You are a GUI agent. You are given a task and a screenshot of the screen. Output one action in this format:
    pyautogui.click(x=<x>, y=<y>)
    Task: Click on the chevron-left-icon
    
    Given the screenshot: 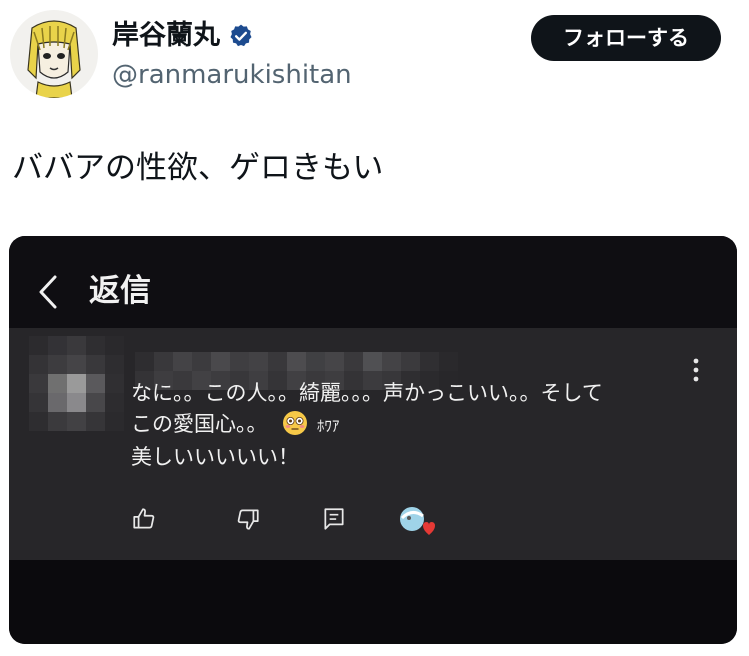 What is the action you would take?
    pyautogui.click(x=48, y=292)
    